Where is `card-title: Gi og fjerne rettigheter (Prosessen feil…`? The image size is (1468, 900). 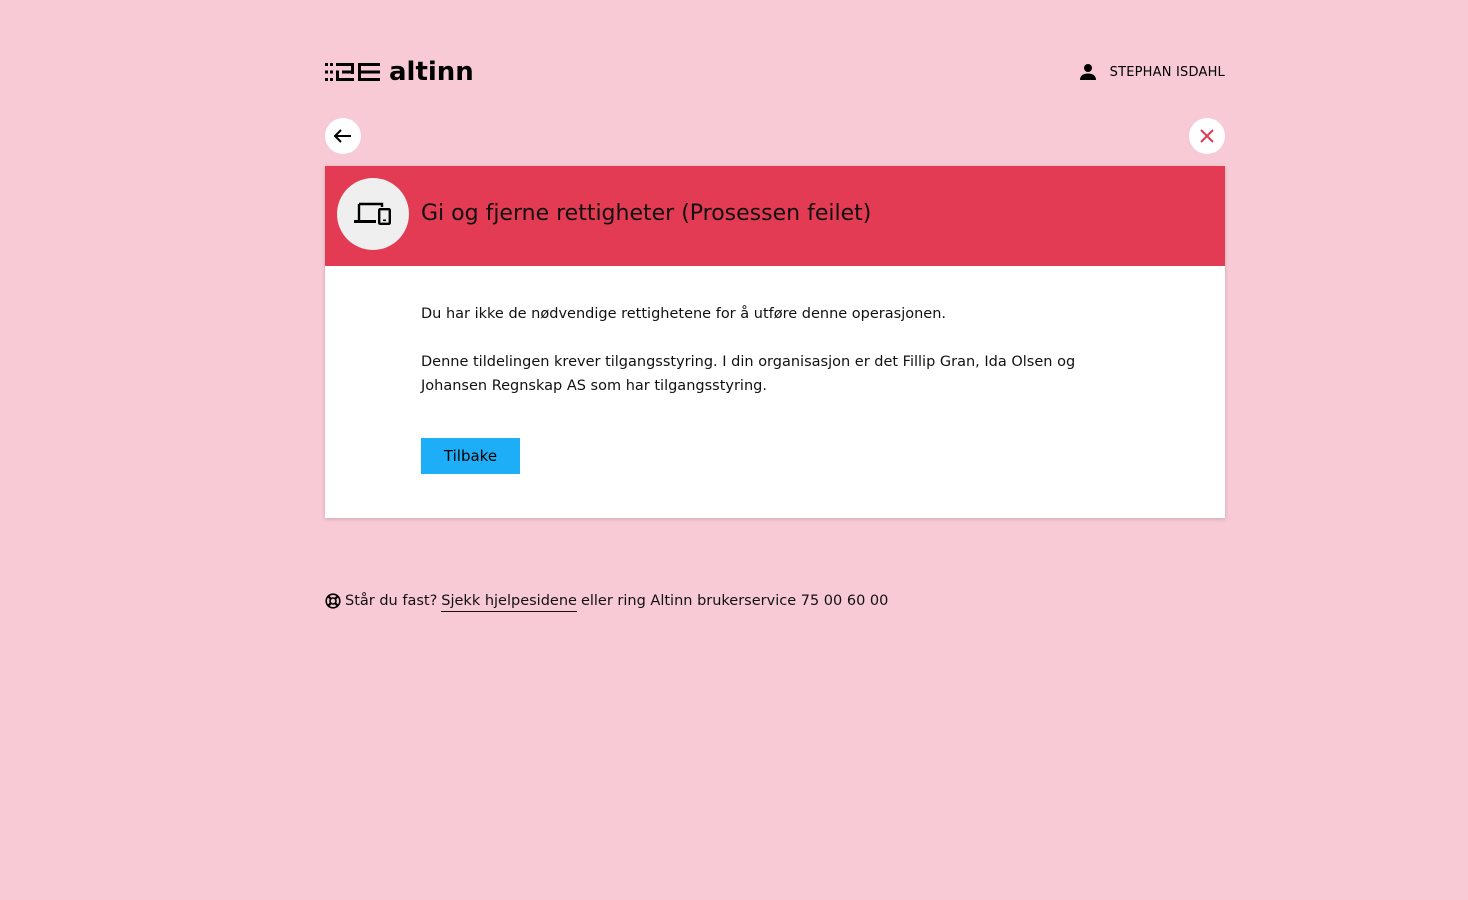 card-title: Gi og fjerne rettigheter (Prosessen feil… is located at coordinates (646, 213).